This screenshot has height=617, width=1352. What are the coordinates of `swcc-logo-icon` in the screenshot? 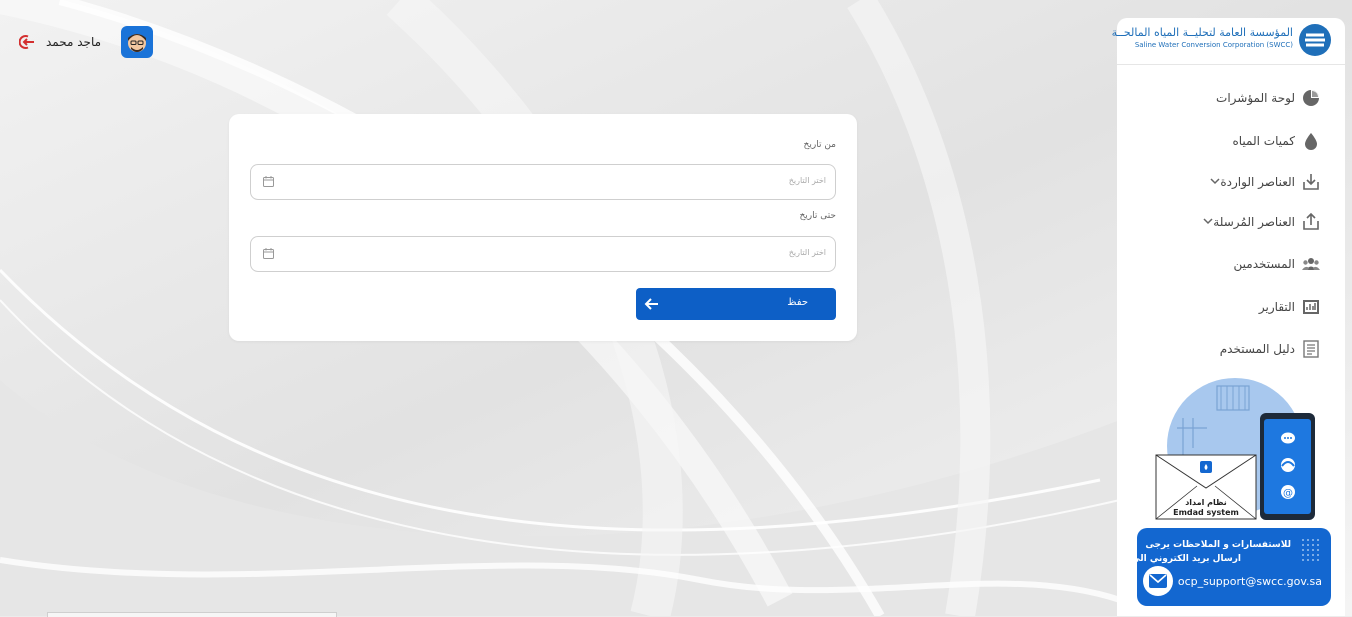 It's located at (1315, 40).